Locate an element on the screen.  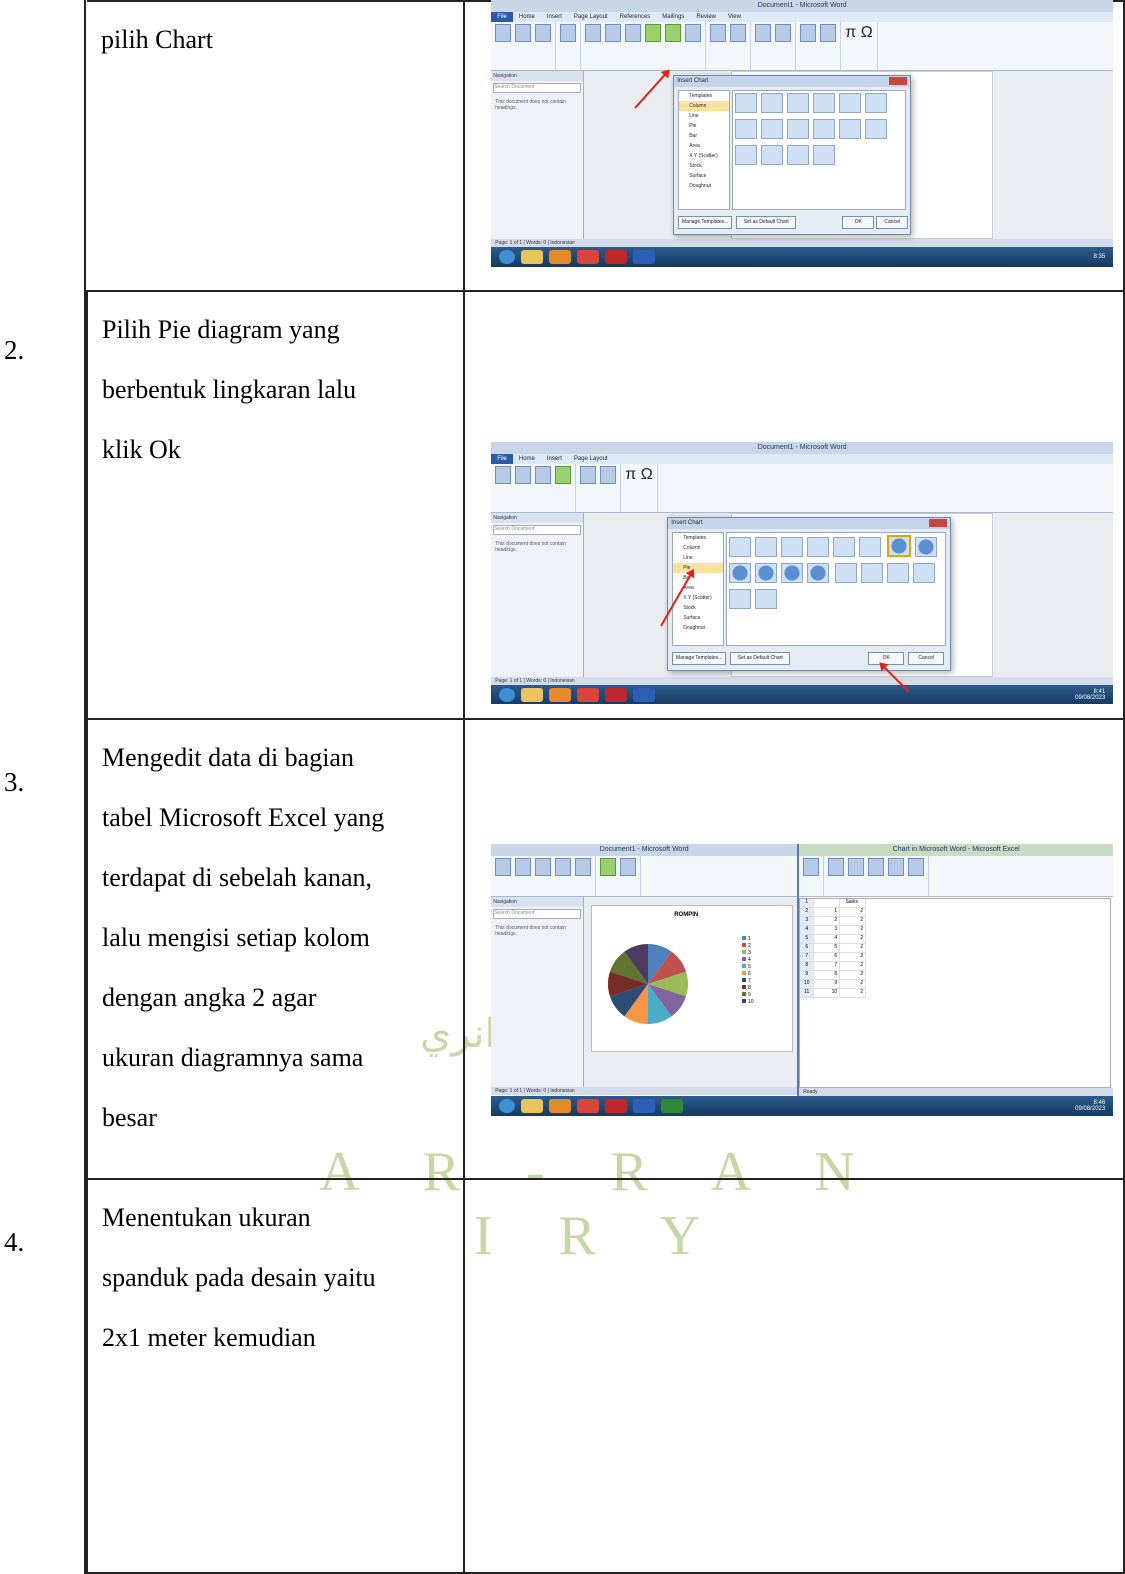
edit-data-icon is located at coordinates (583, 867).